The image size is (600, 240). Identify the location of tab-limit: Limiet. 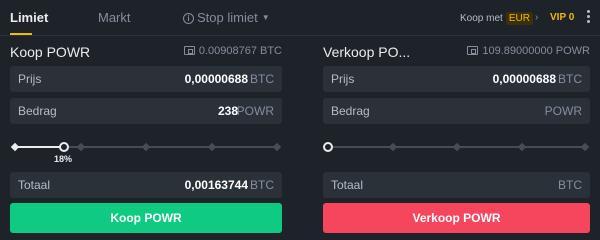
(29, 17).